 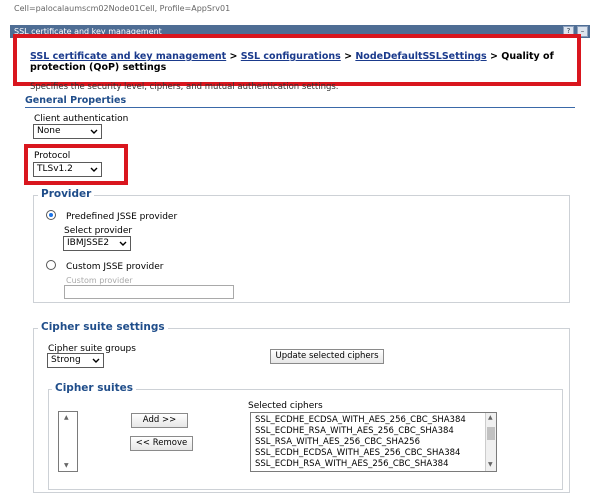 I want to click on custom-provider-radio, so click(x=51, y=265).